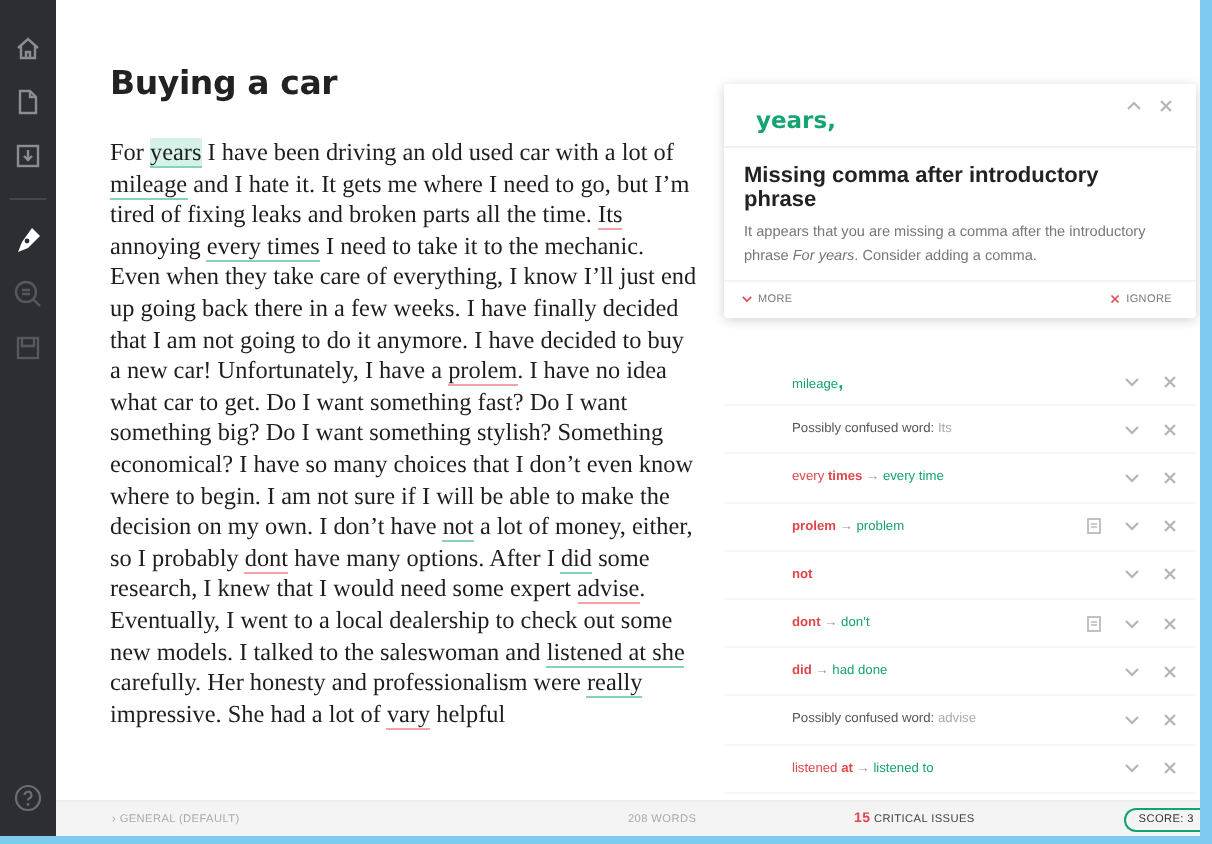  What do you see at coordinates (28, 294) in the screenshot?
I see `search-icon` at bounding box center [28, 294].